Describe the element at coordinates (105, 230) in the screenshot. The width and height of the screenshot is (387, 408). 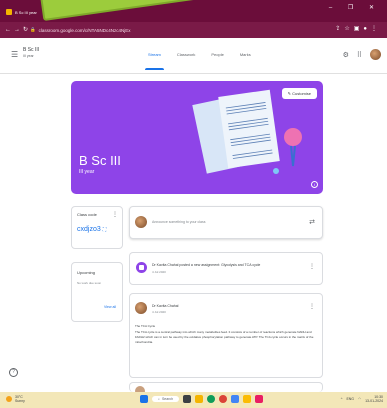
I see `fullscreen-icon: ⛶` at that location.